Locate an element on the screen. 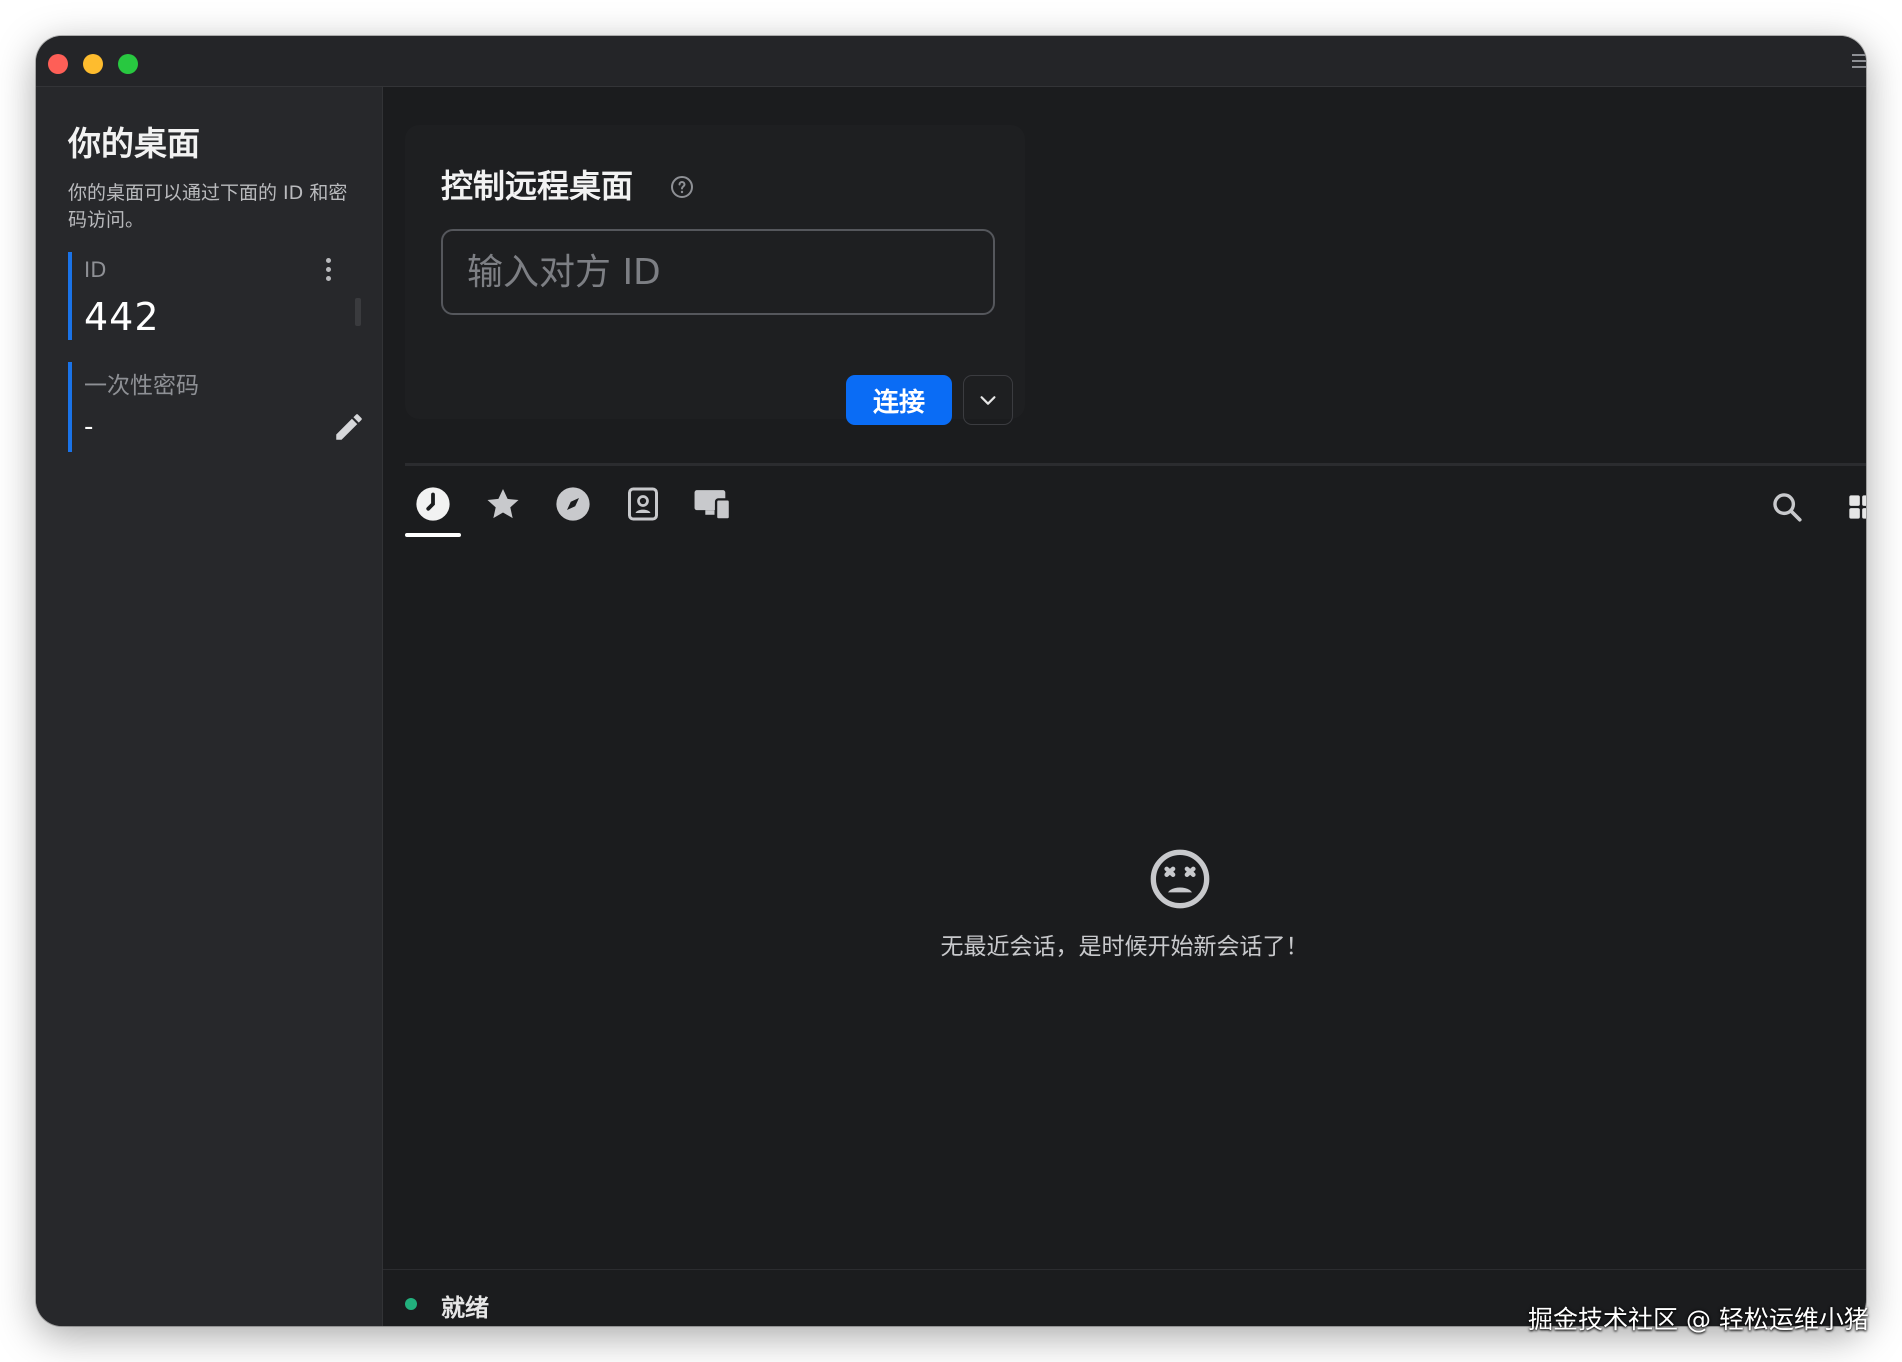 The width and height of the screenshot is (1902, 1362). help-icon is located at coordinates (682, 187).